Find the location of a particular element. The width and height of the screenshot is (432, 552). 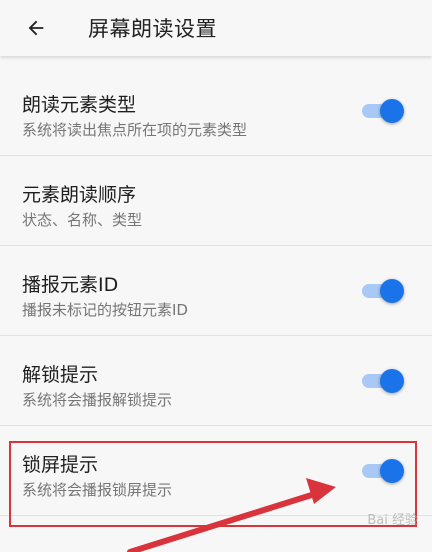

lock-hint-toggle is located at coordinates (383, 471).